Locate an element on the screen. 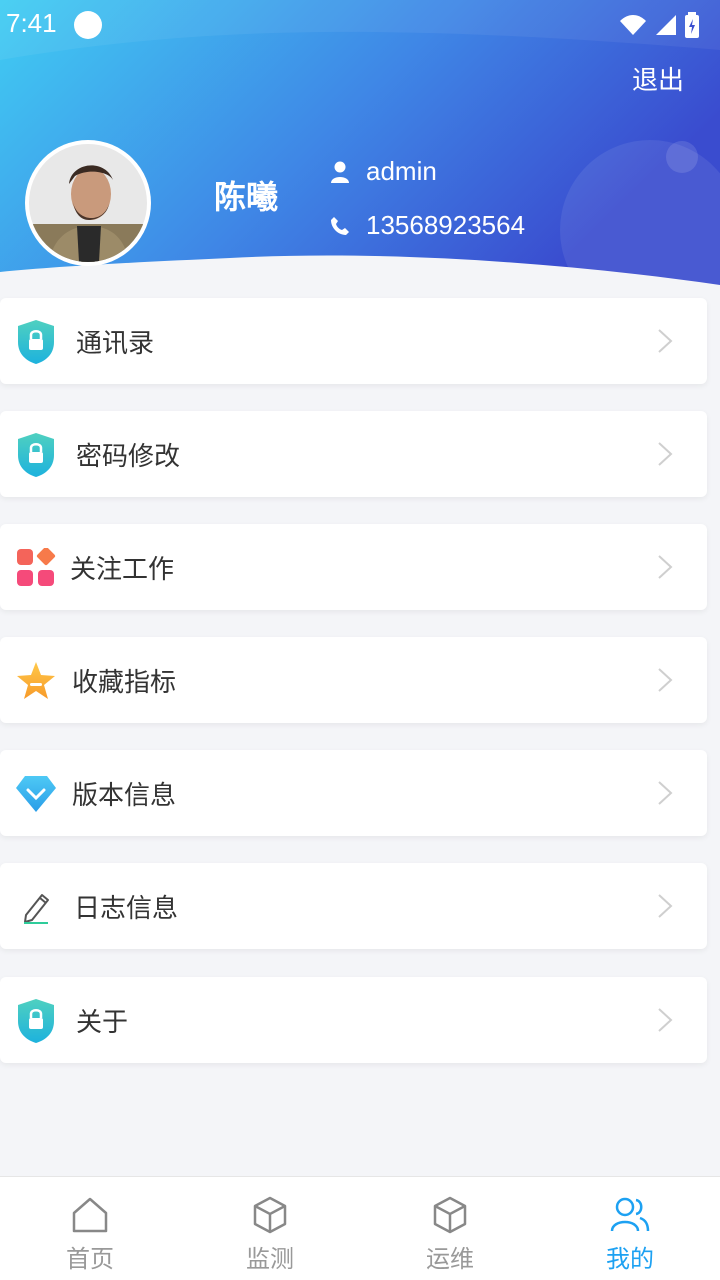 The height and width of the screenshot is (1280, 720). status-bar: 7:41 is located at coordinates (360, 25).